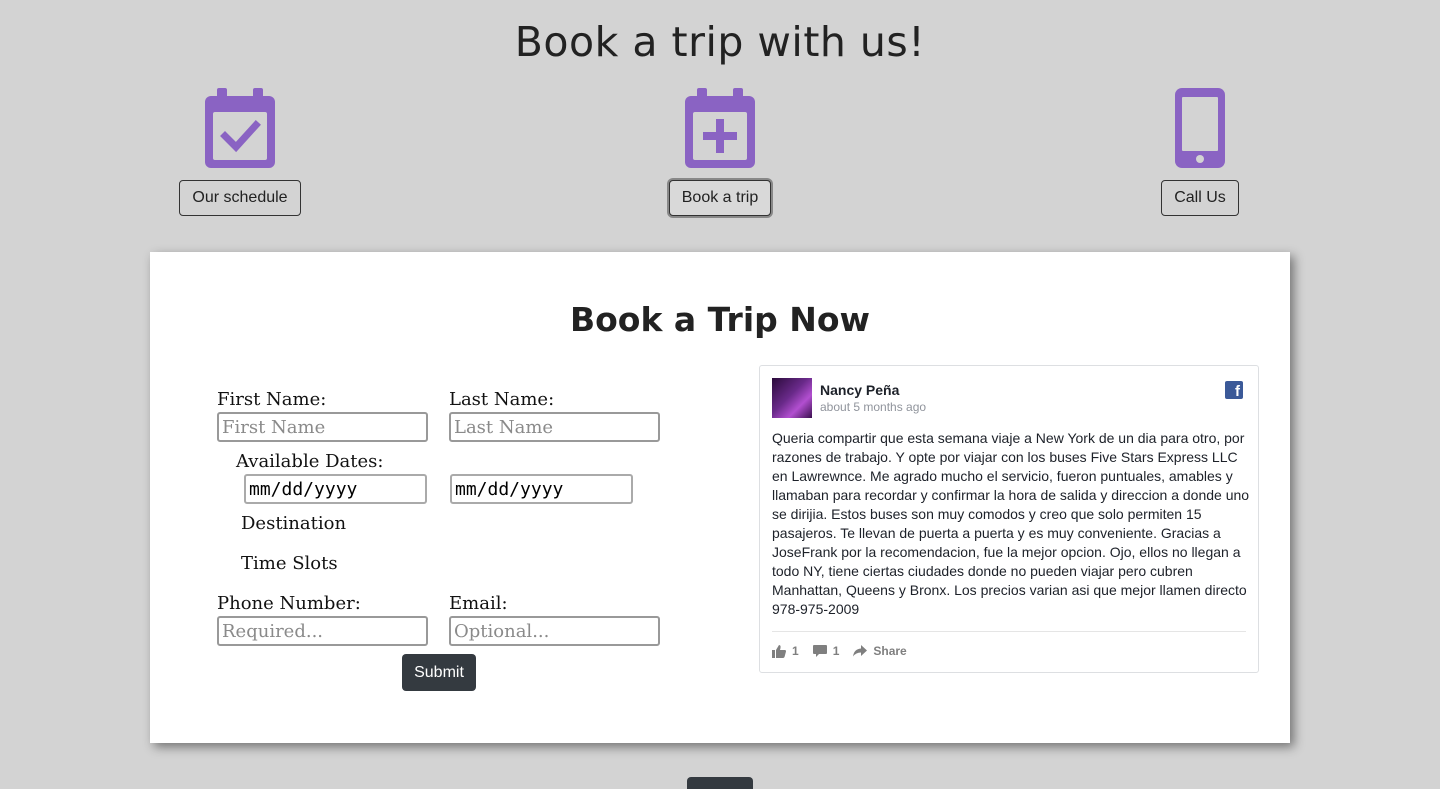  What do you see at coordinates (1200, 128) in the screenshot?
I see `phone-icon` at bounding box center [1200, 128].